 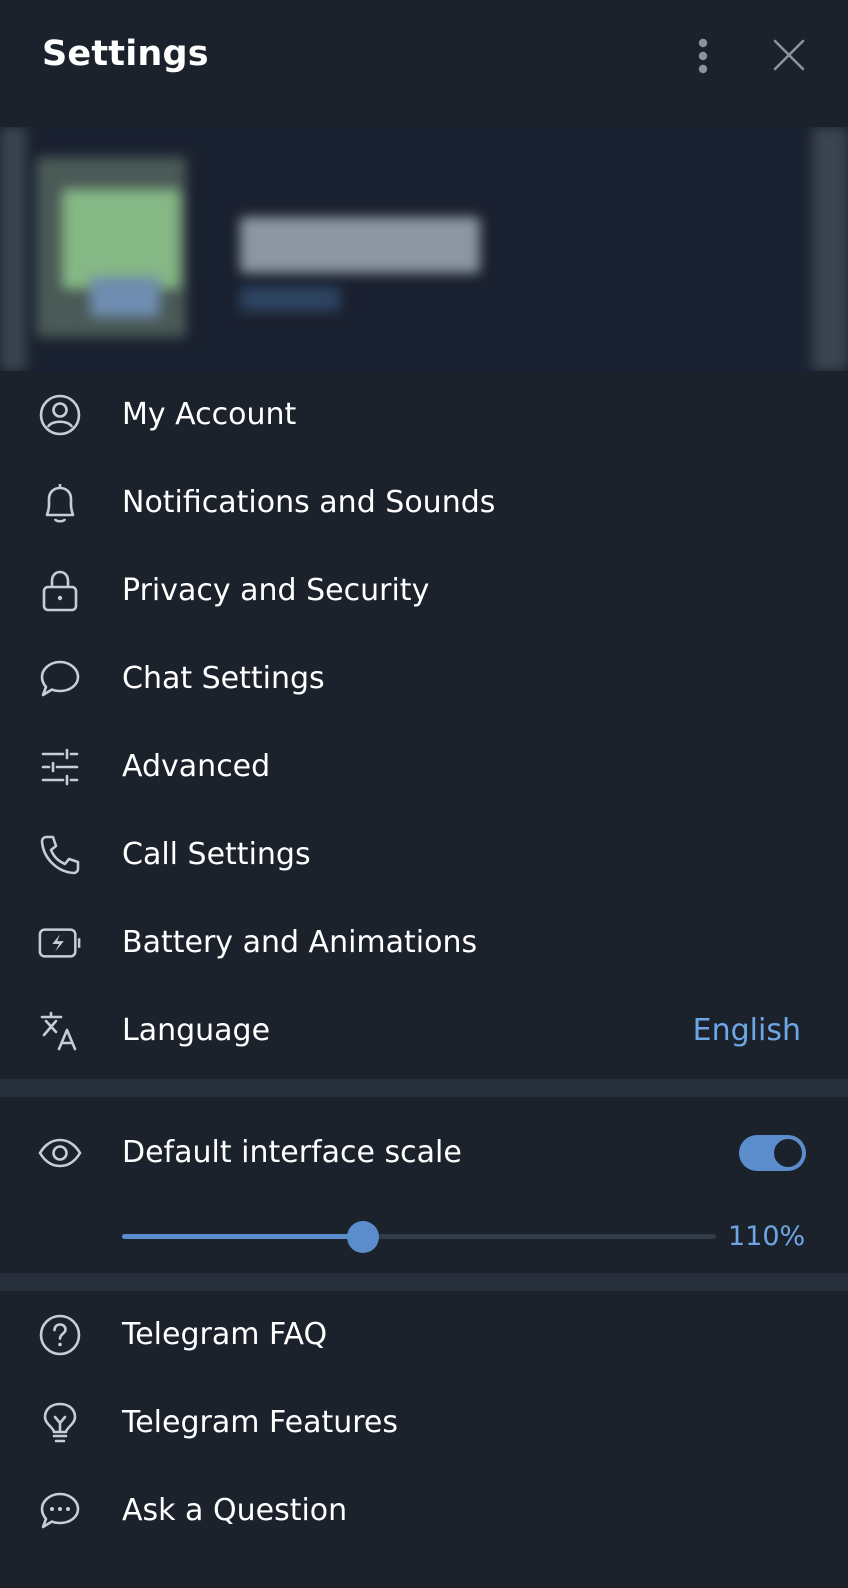 I want to click on menu-item-label: Call Settings, so click(x=216, y=854).